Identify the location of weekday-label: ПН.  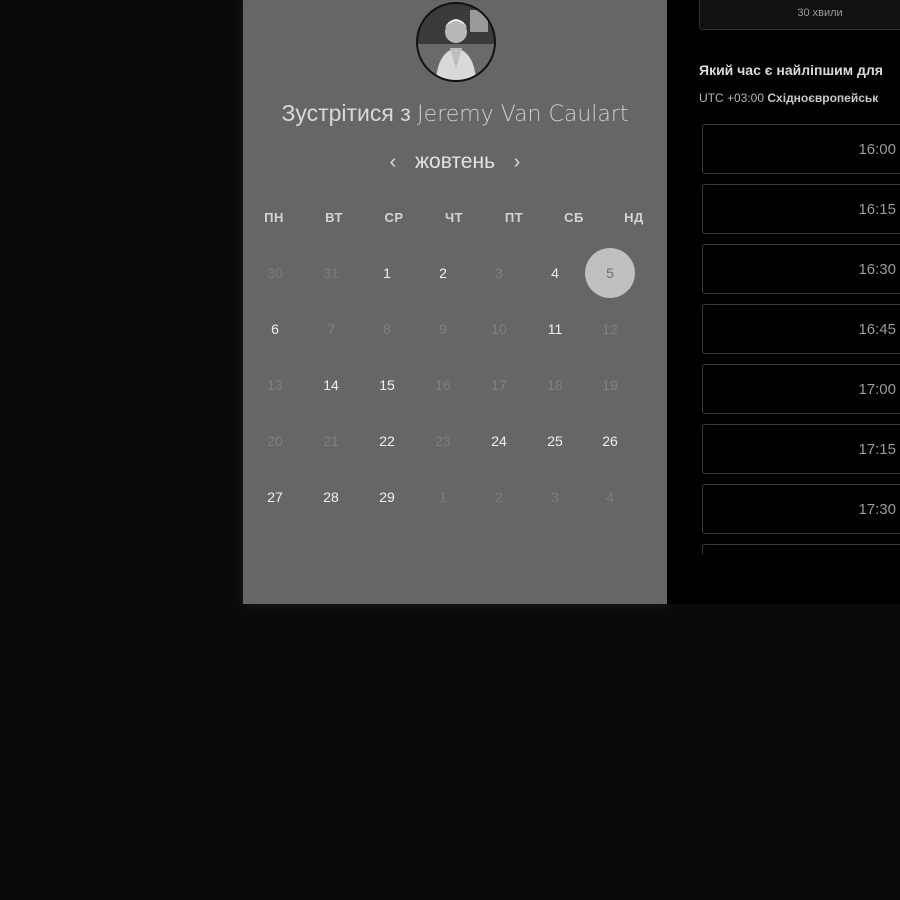
(274, 217).